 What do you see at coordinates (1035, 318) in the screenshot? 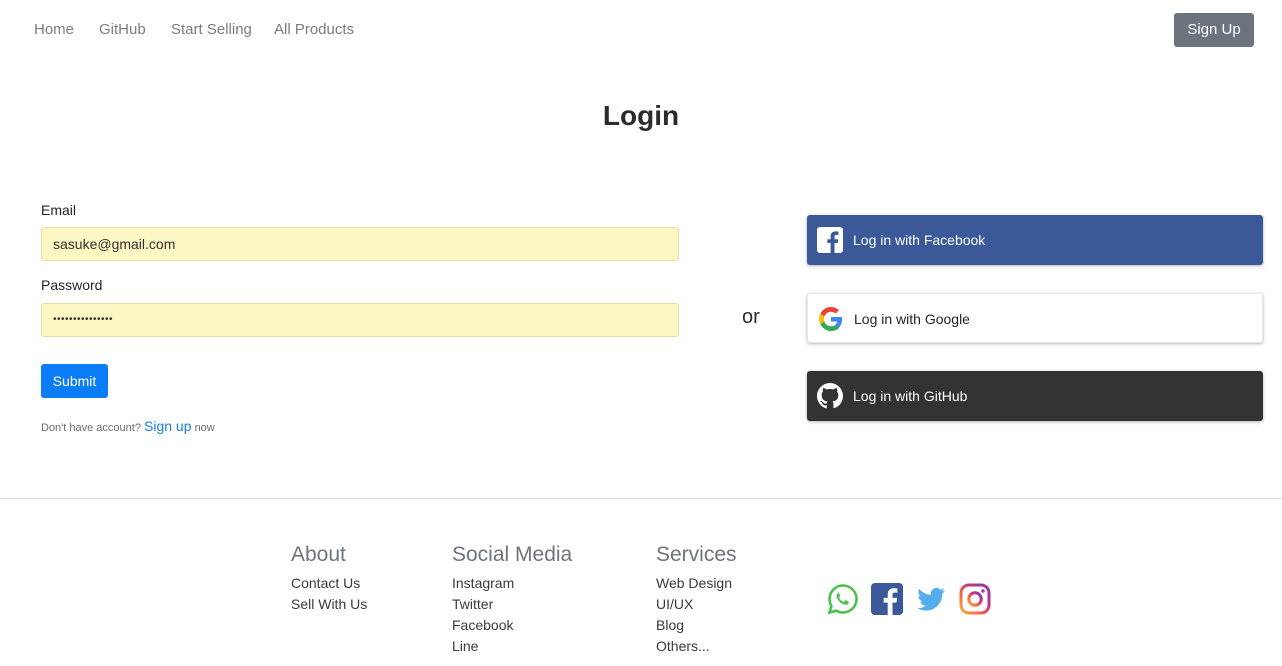
I see `google-login-button: Log in with Google` at bounding box center [1035, 318].